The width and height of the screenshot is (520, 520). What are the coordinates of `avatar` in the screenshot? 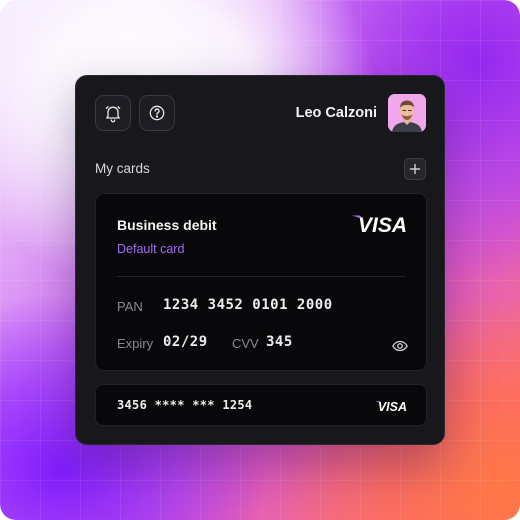 It's located at (407, 113).